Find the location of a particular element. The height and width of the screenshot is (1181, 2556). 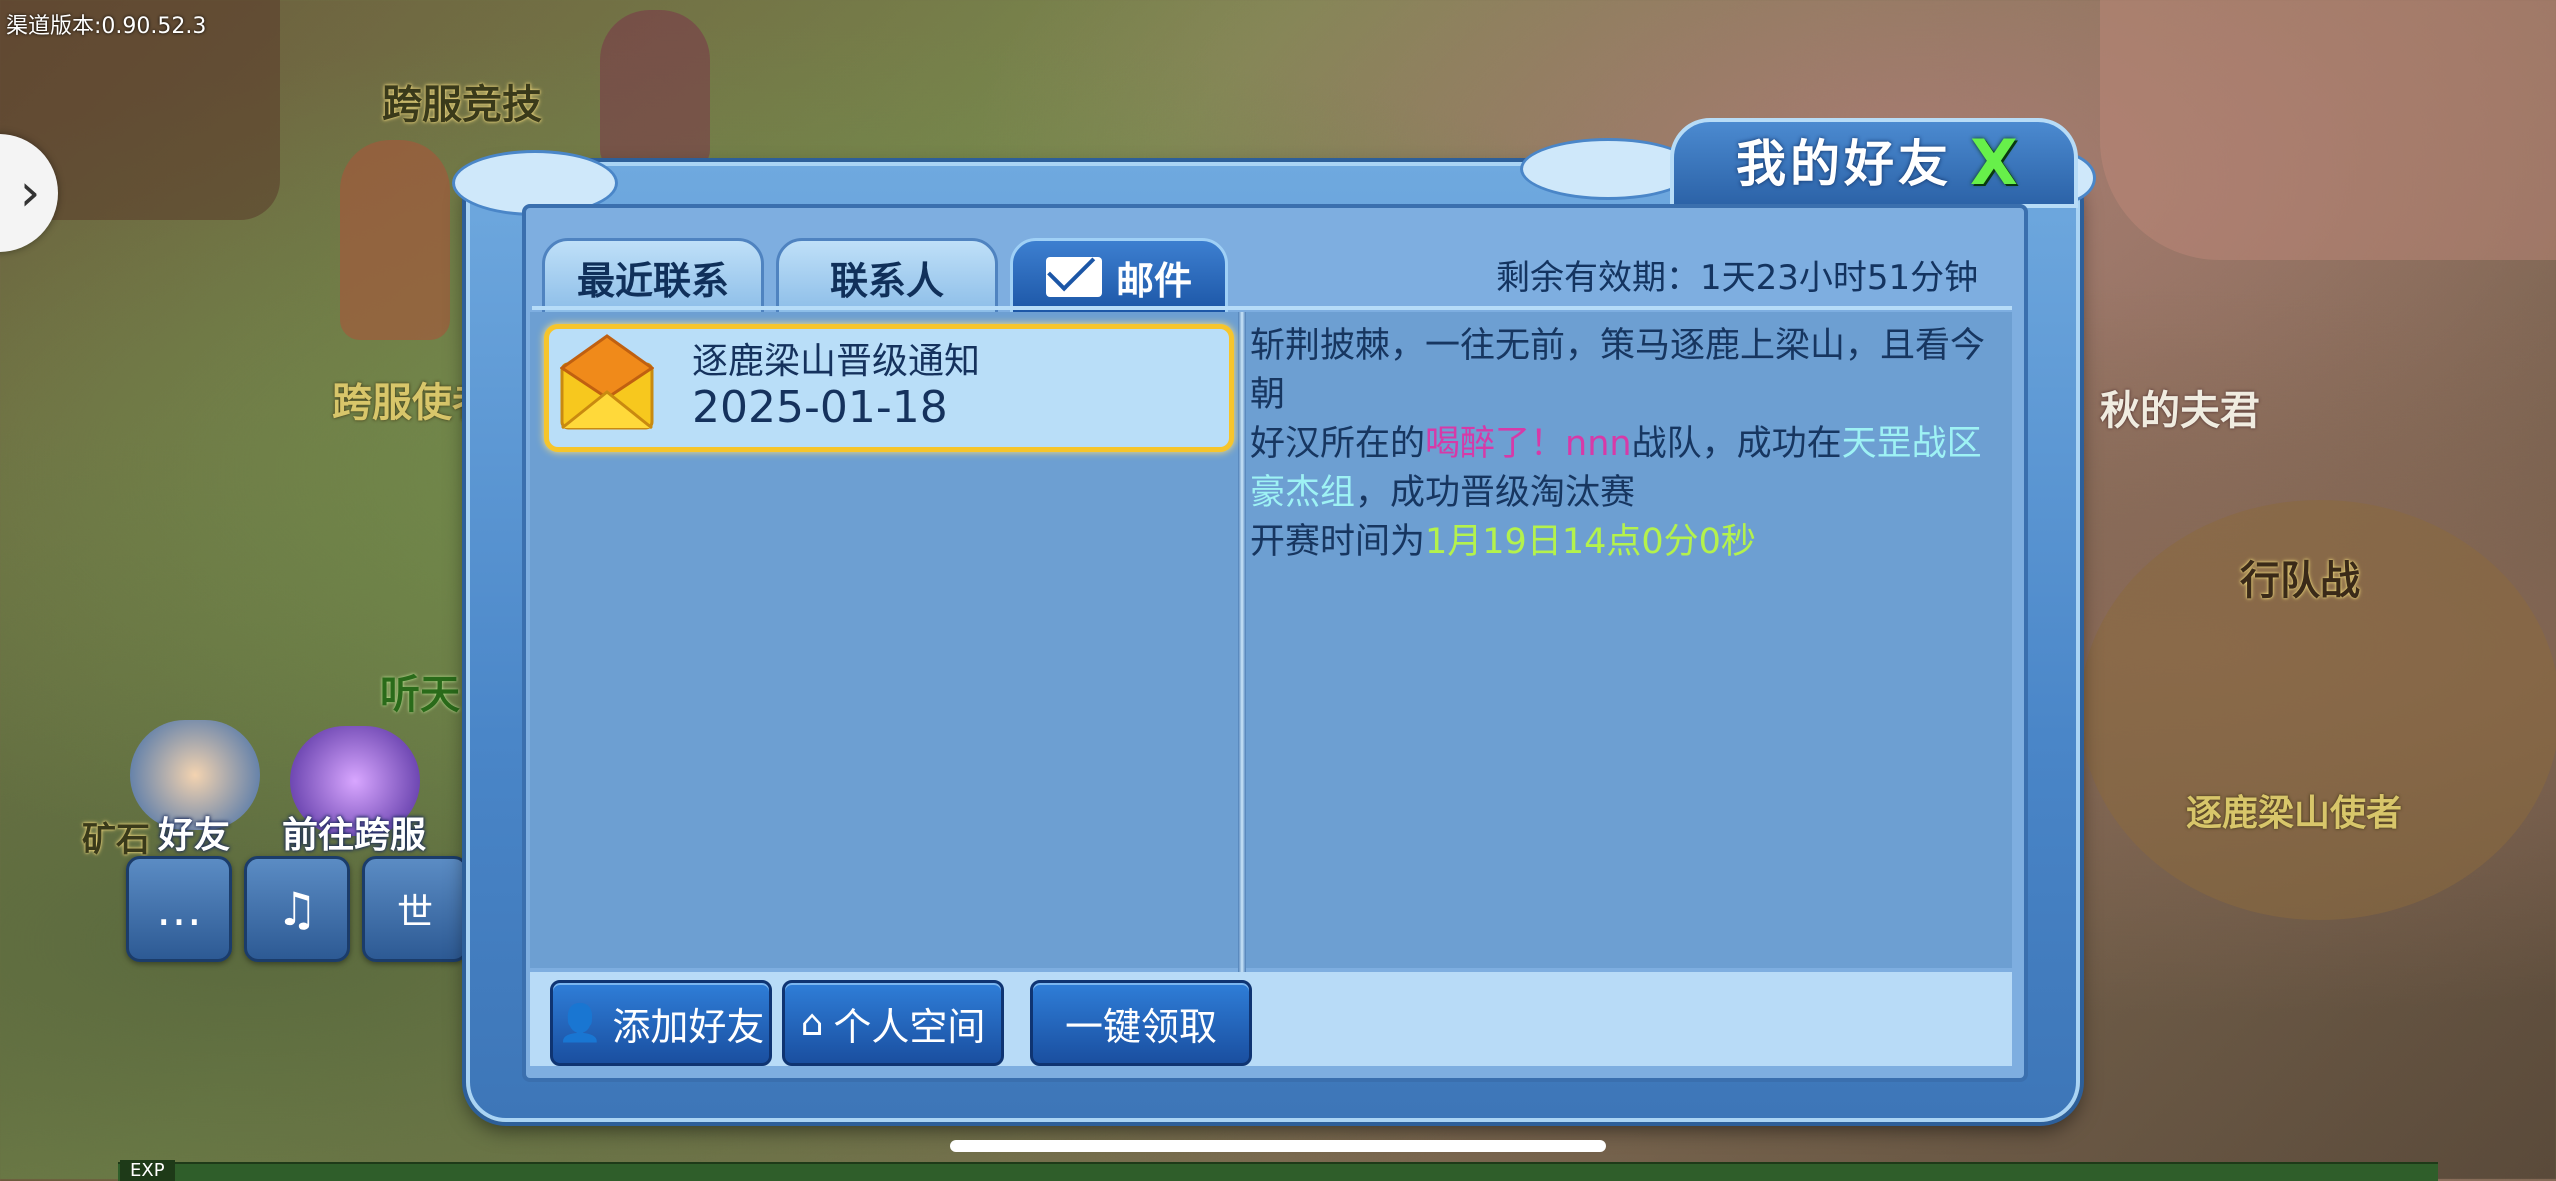

map-label-autumn-husband: 秋的夫君 is located at coordinates (2180, 407).